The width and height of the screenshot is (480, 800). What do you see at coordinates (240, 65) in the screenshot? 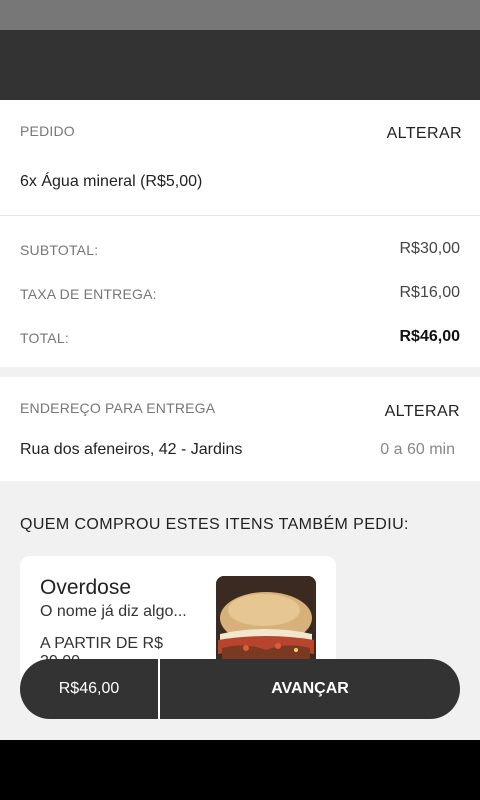
I see `app-bar` at bounding box center [240, 65].